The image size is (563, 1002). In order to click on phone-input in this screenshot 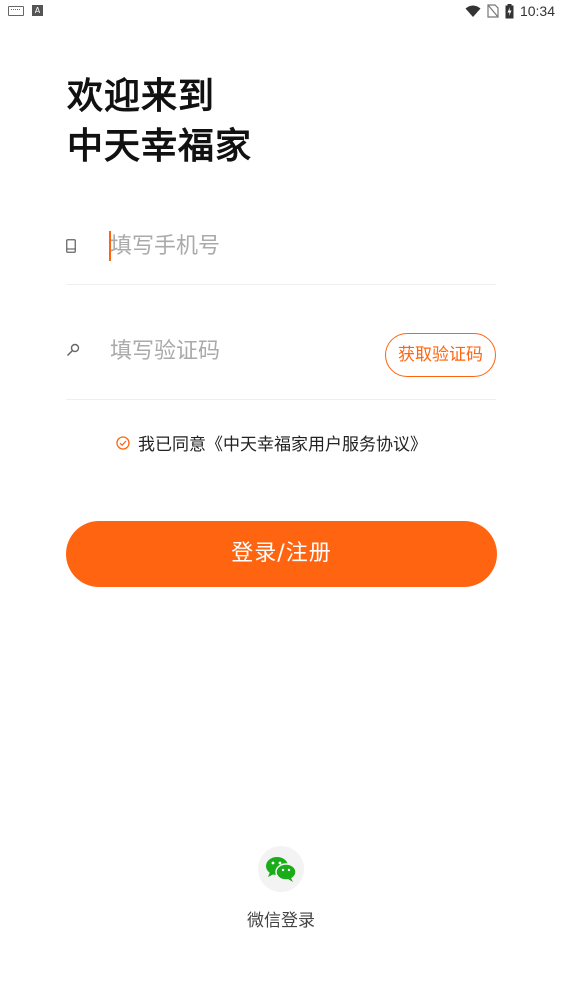, I will do `click(240, 246)`.